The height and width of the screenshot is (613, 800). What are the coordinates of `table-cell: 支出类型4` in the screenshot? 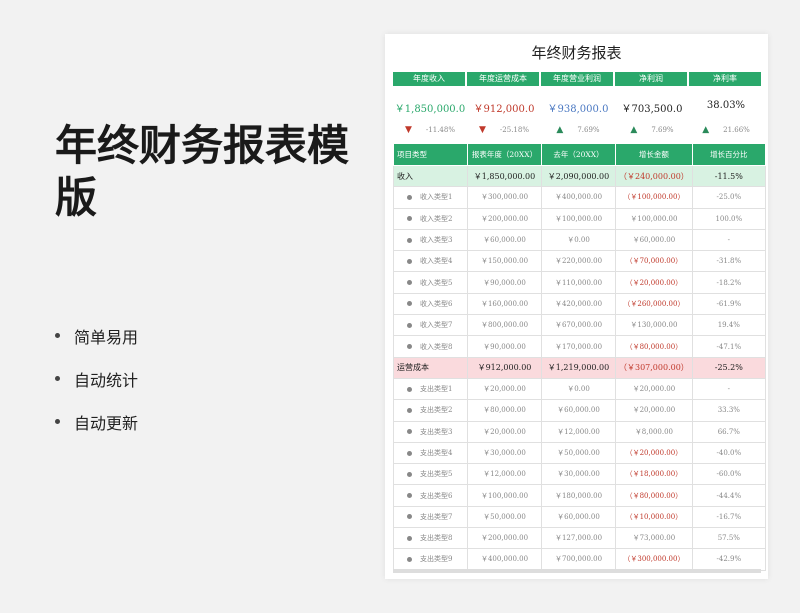 It's located at (430, 453).